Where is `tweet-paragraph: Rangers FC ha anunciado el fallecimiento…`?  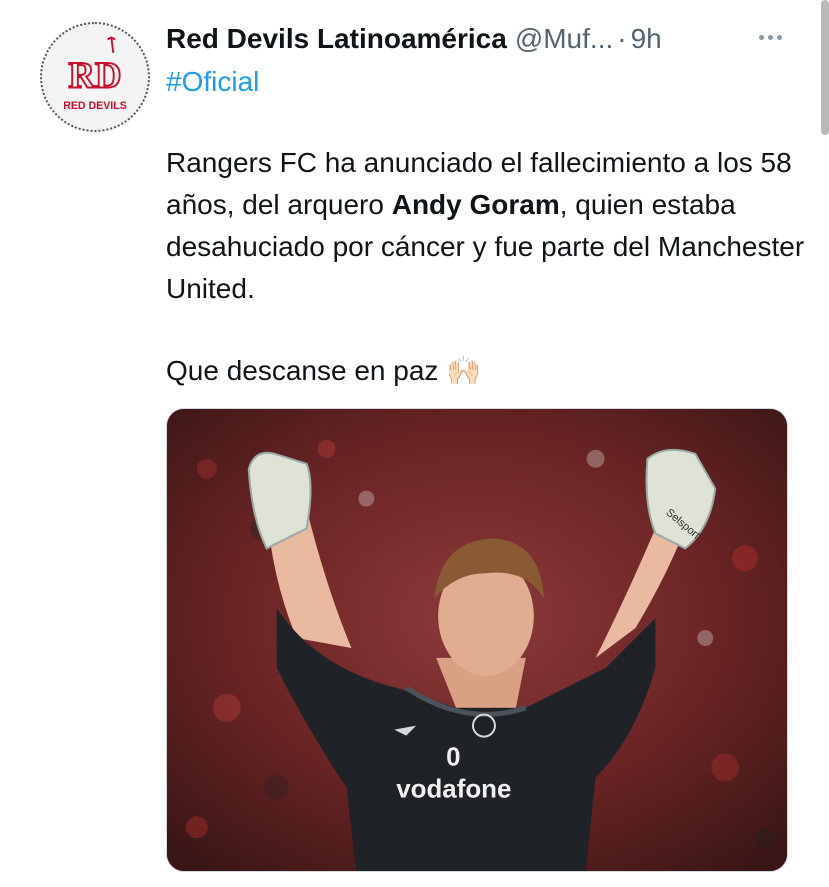 tweet-paragraph: Rangers FC ha anunciado el fallecimiento… is located at coordinates (486, 226).